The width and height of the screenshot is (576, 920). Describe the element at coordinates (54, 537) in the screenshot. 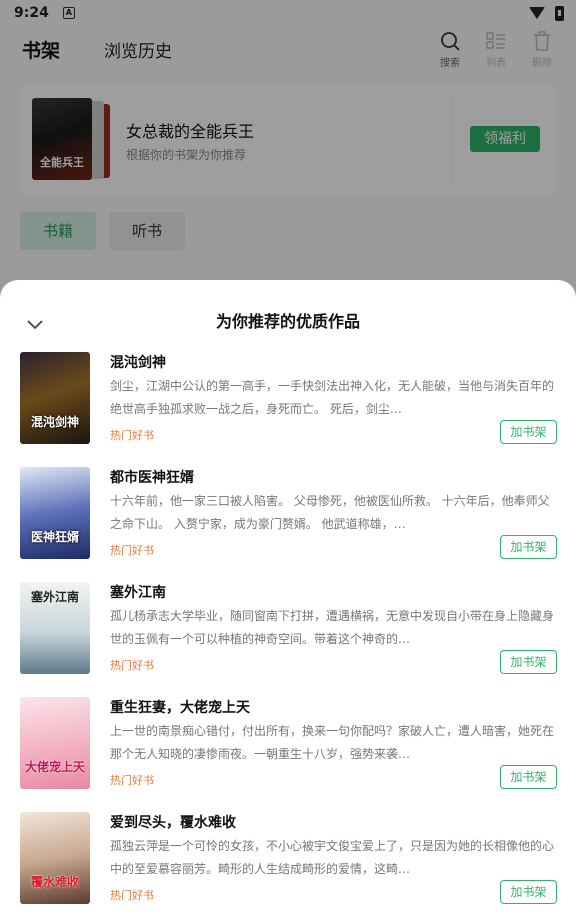

I see `book-cover-text: 医神狂婿` at that location.